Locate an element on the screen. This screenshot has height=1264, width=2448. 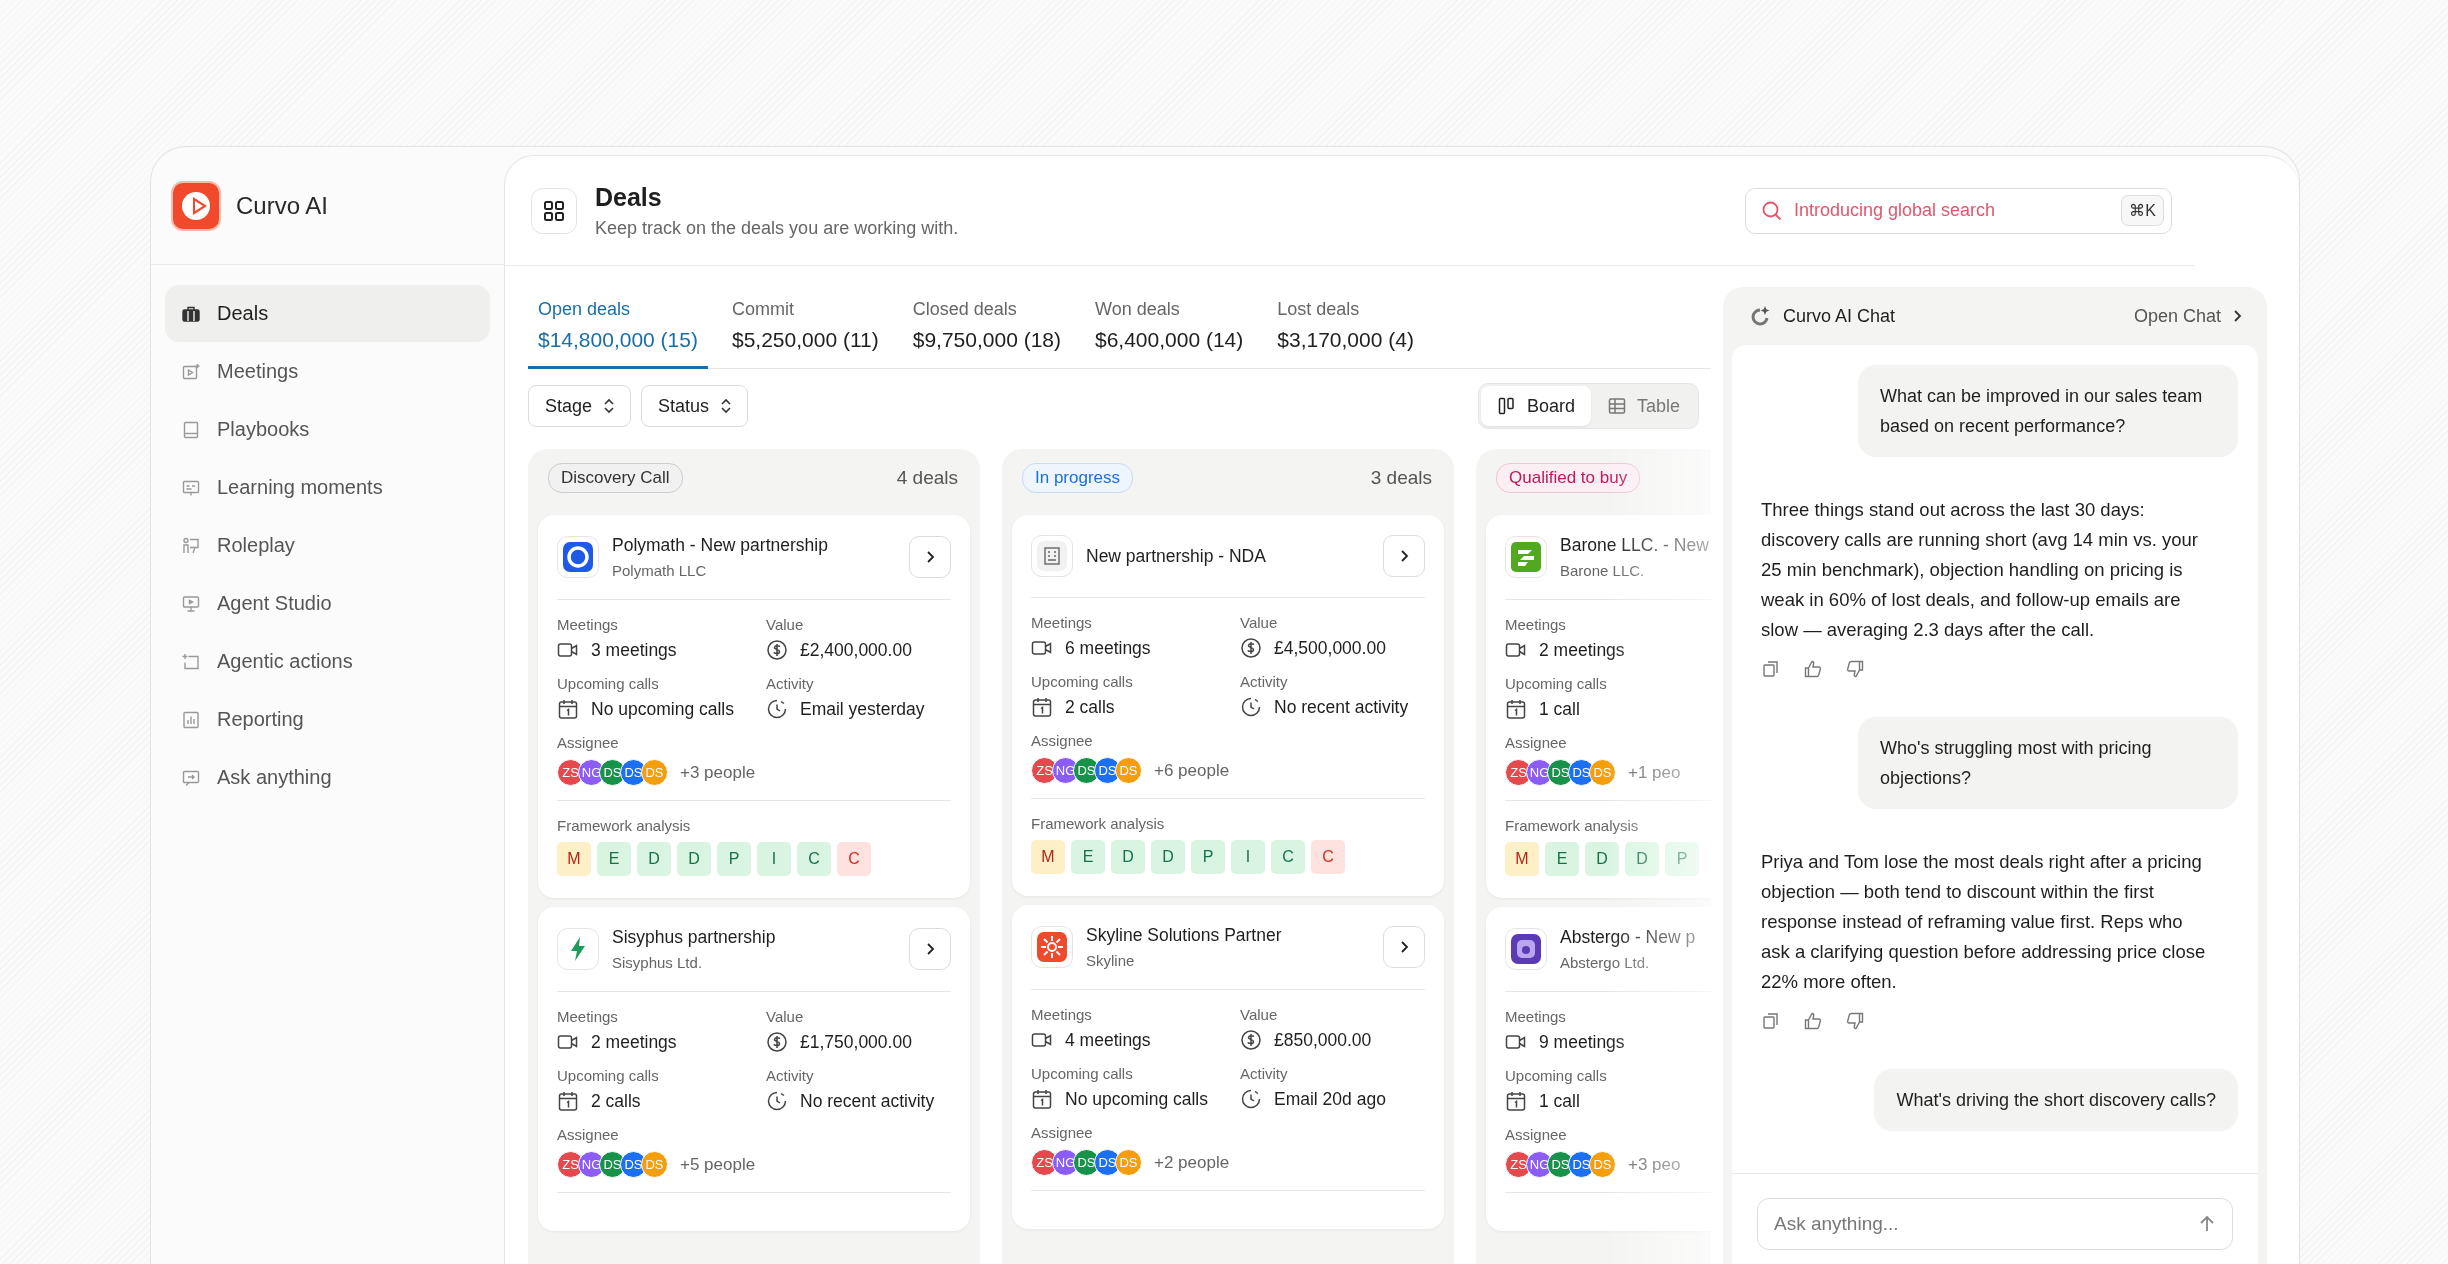
field-label: Framework analysis is located at coordinates (1572, 825).